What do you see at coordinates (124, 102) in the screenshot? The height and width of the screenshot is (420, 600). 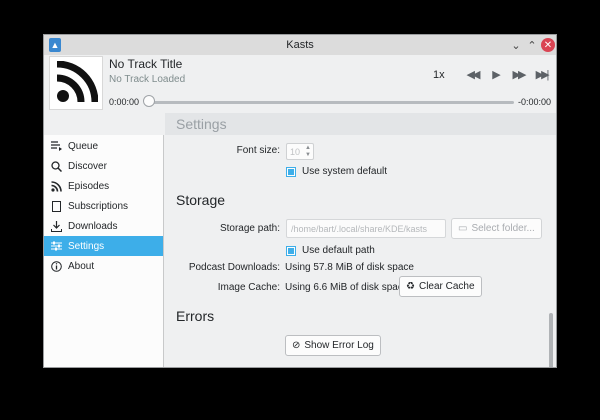 I see `time-elapsed: 0:00:00` at bounding box center [124, 102].